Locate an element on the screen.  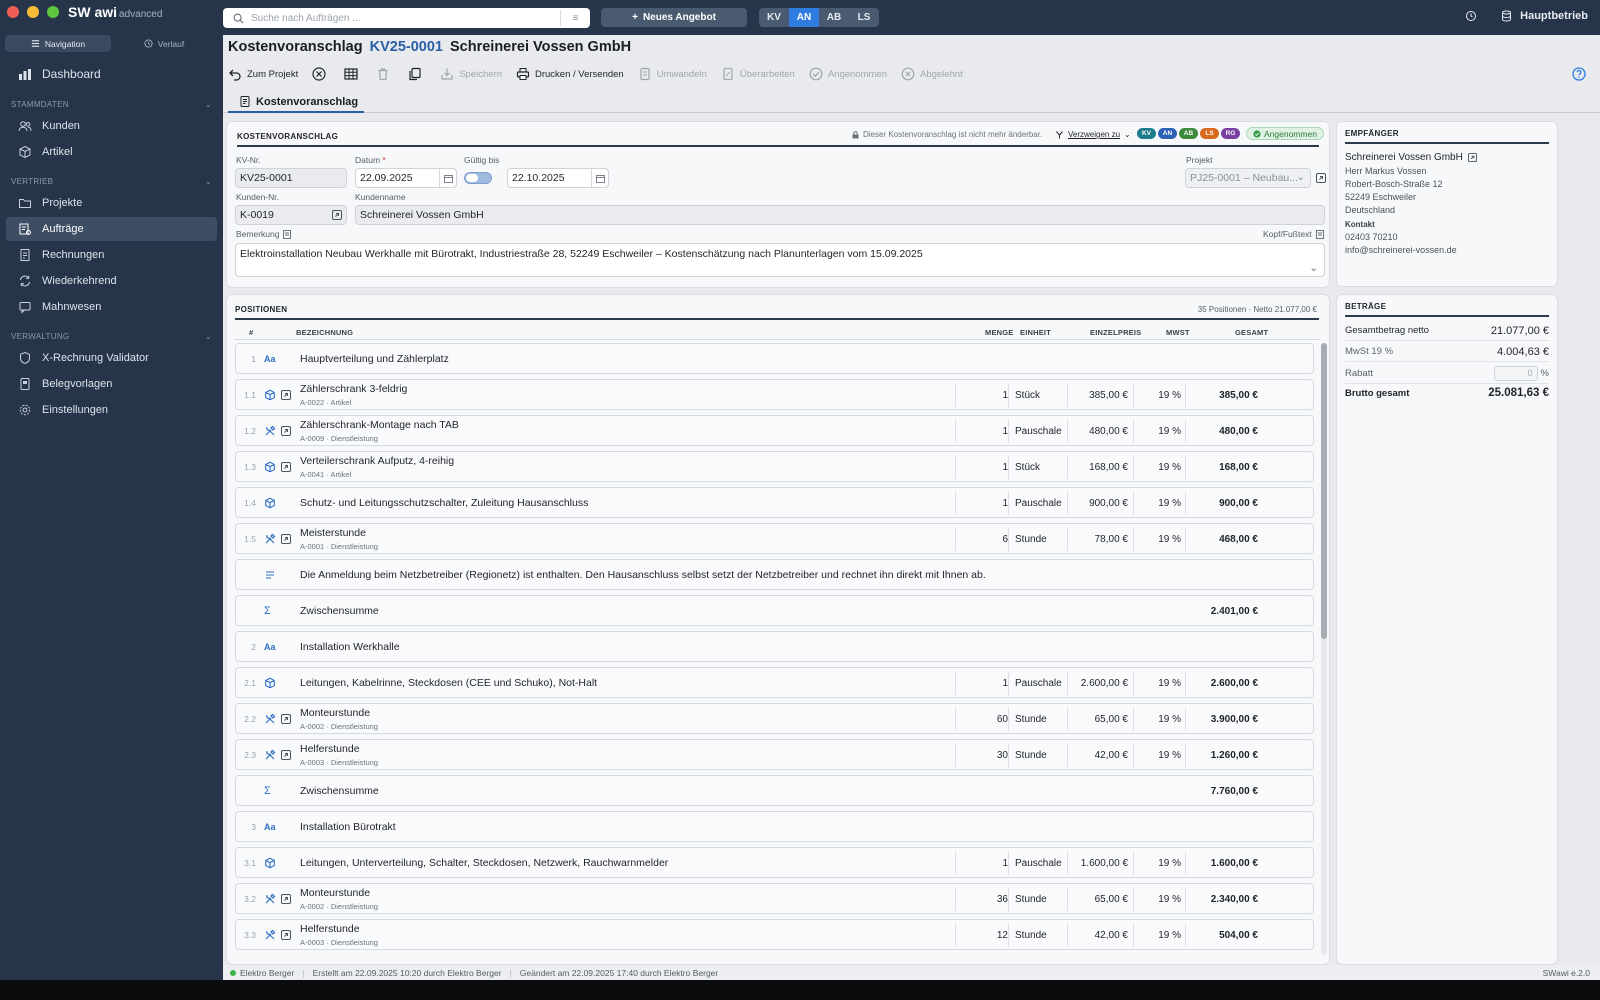
tab-kostenvoranschlag: Kostenvoranschlag is located at coordinates (296, 102).